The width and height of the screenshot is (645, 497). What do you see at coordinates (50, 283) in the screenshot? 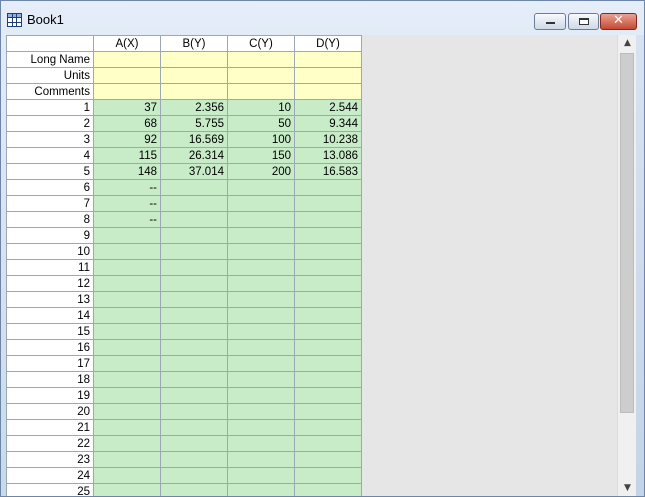
I see `row-number: 12` at bounding box center [50, 283].